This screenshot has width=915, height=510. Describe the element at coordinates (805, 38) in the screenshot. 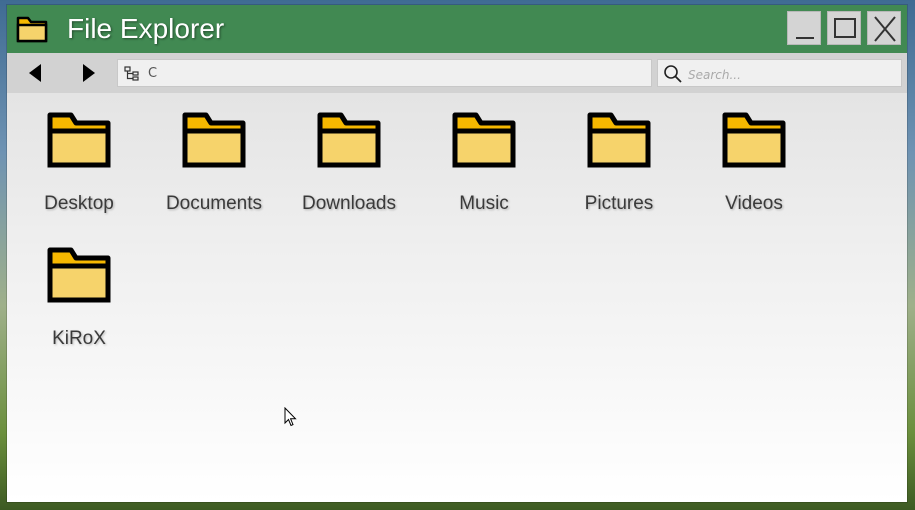

I see `minimize-icon` at that location.